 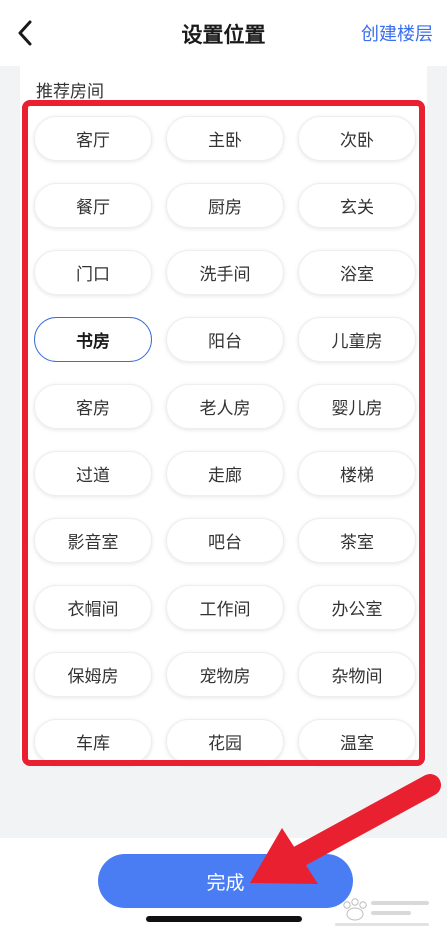 What do you see at coordinates (225, 881) in the screenshot?
I see `done-button: 完成` at bounding box center [225, 881].